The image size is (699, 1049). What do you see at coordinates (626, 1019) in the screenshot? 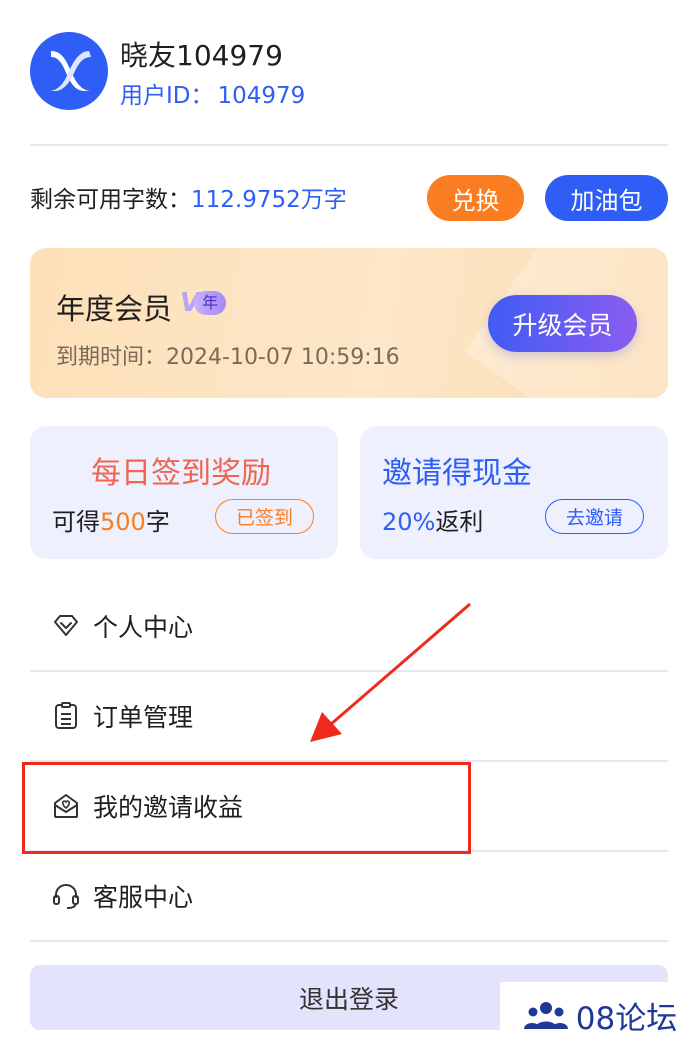
I see `watermark-text: 08论坛` at bounding box center [626, 1019].